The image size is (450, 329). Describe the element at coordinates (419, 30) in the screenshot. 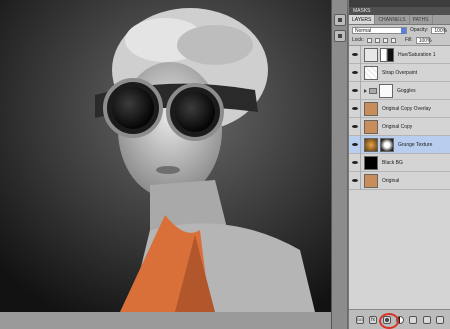

I see `opacity-label: Opacity:` at that location.